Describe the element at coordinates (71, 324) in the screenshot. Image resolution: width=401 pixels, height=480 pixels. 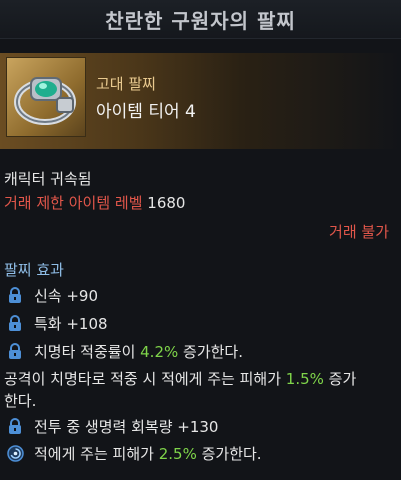
I see `effect-text: 특화 +108` at that location.